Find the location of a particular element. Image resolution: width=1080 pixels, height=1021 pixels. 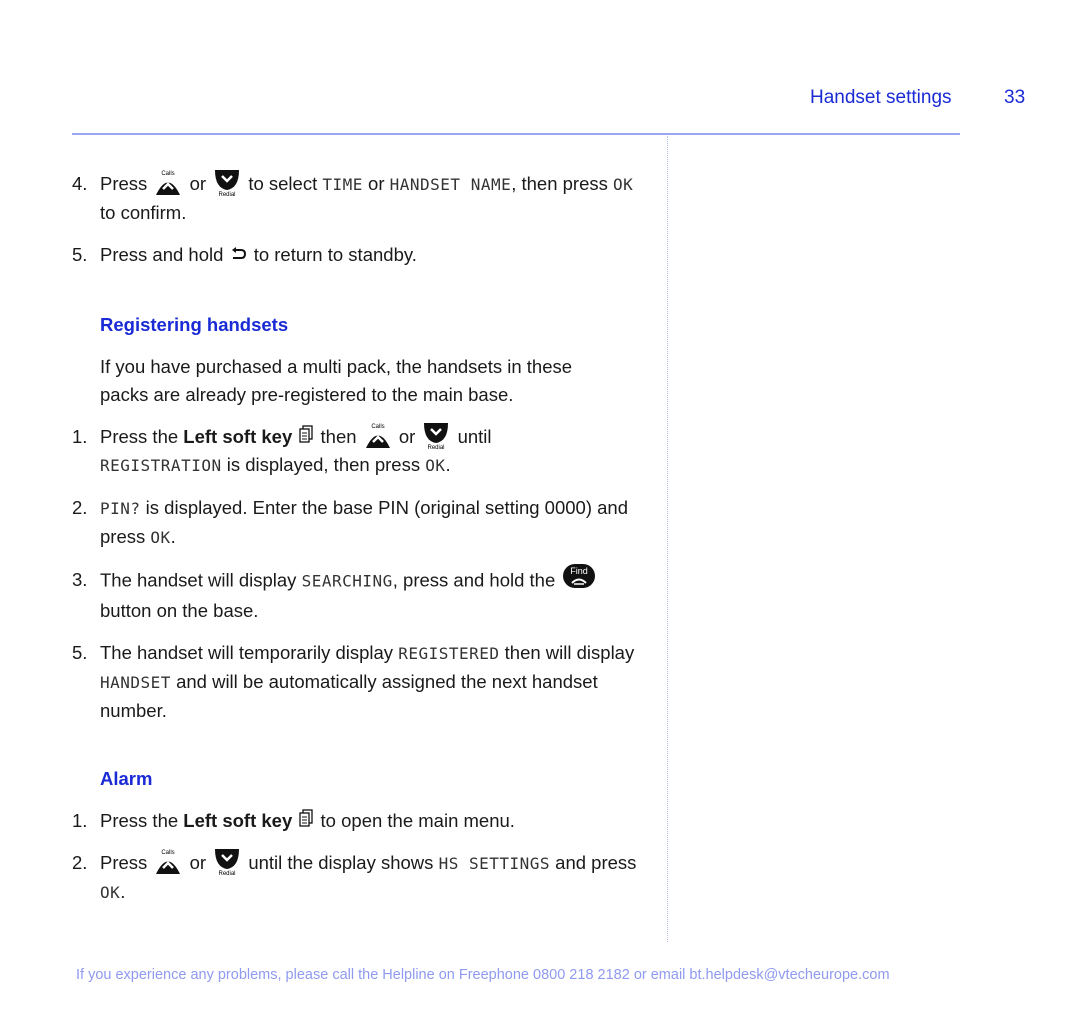

step-5: 5. Press and hold to return to standby. is located at coordinates (359, 255).